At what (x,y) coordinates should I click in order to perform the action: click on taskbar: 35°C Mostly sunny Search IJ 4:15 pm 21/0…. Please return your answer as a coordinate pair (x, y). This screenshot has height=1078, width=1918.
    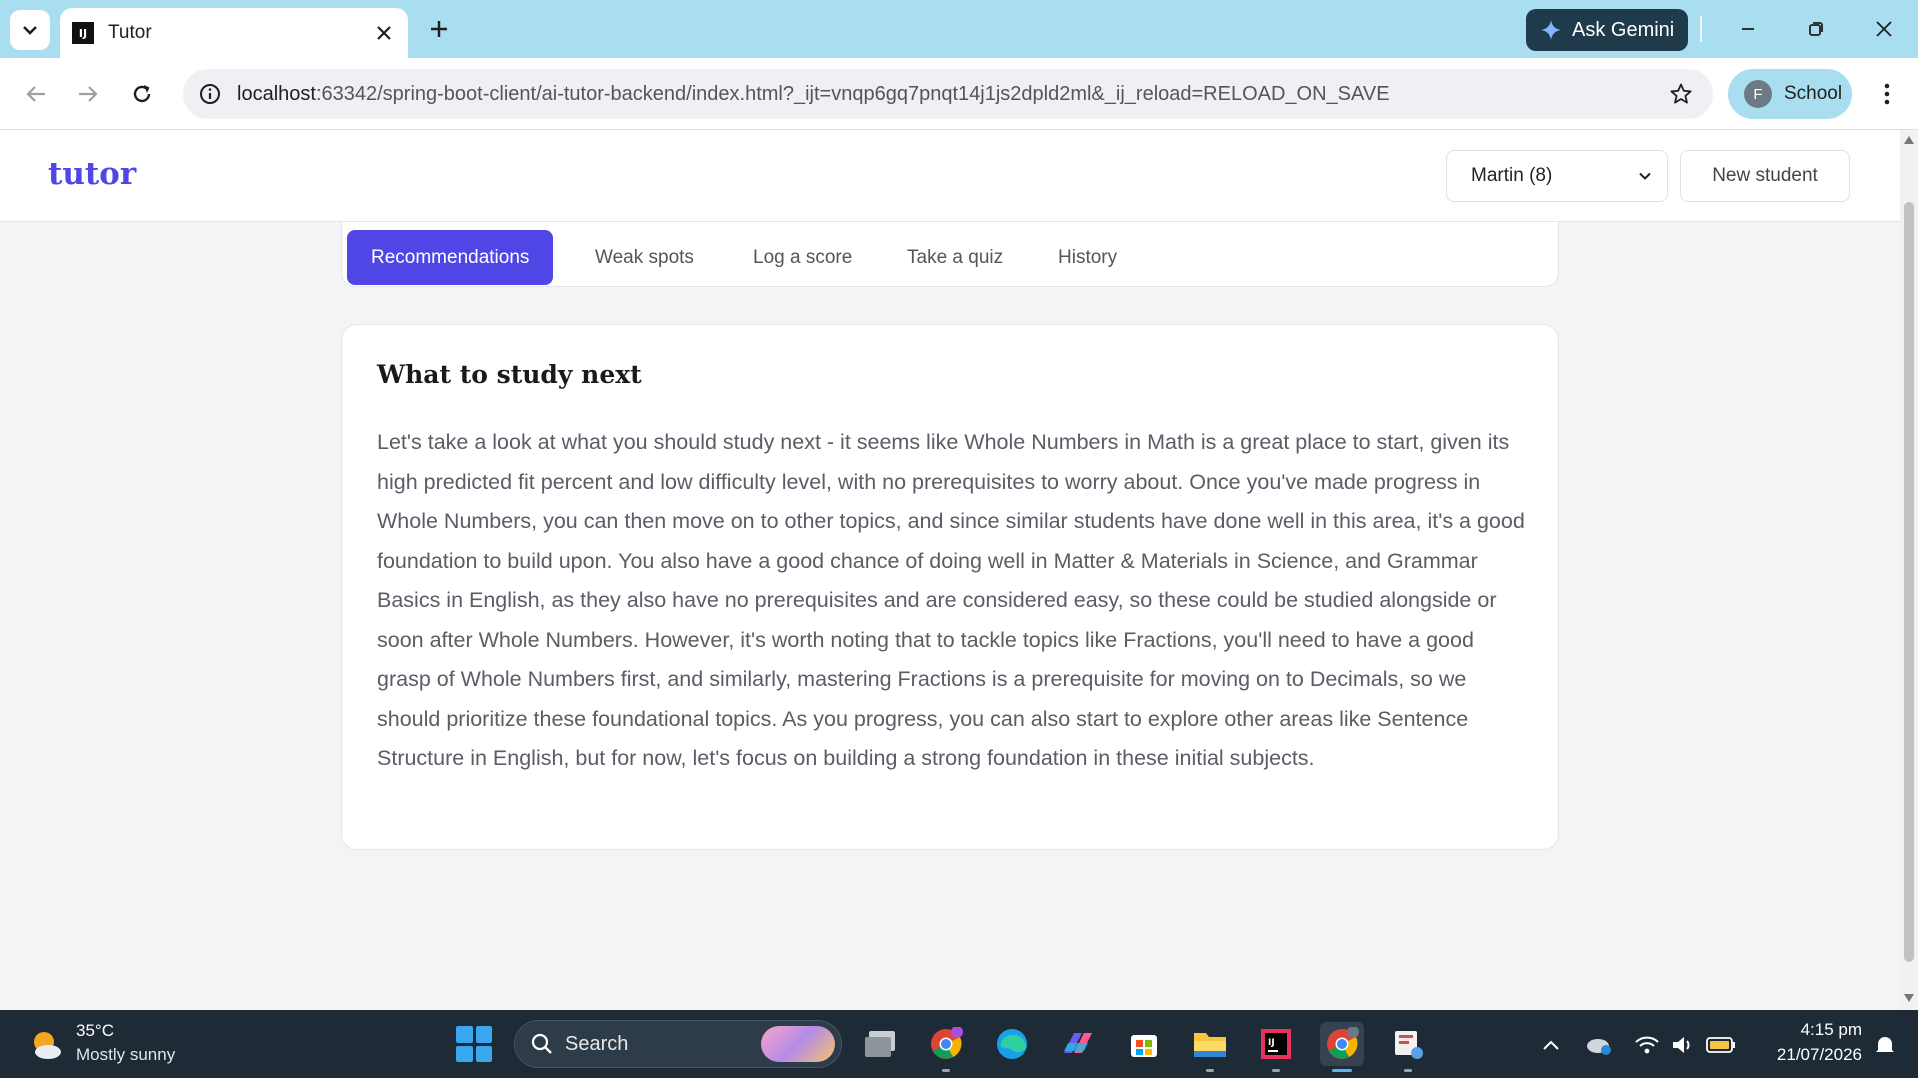
    Looking at the image, I should click on (959, 1044).